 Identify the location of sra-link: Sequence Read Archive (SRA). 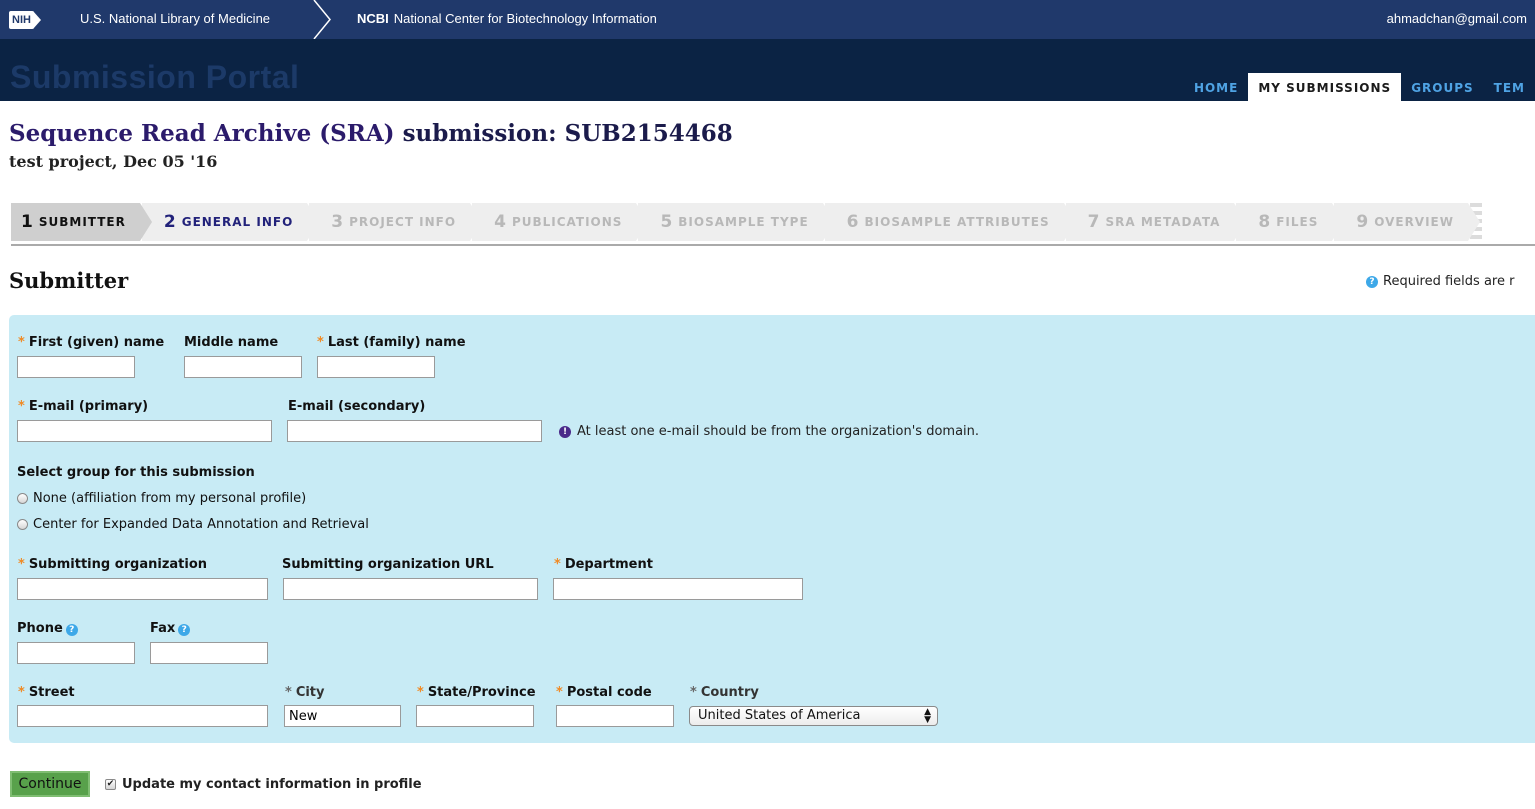
(202, 133).